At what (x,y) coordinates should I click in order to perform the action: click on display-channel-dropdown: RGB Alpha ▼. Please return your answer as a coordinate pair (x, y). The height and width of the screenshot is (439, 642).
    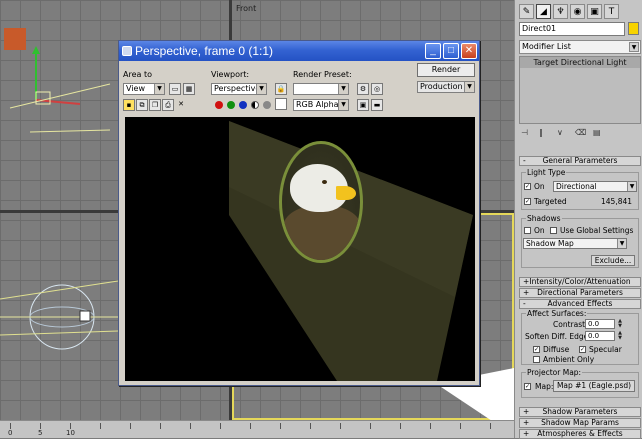
    Looking at the image, I should click on (321, 105).